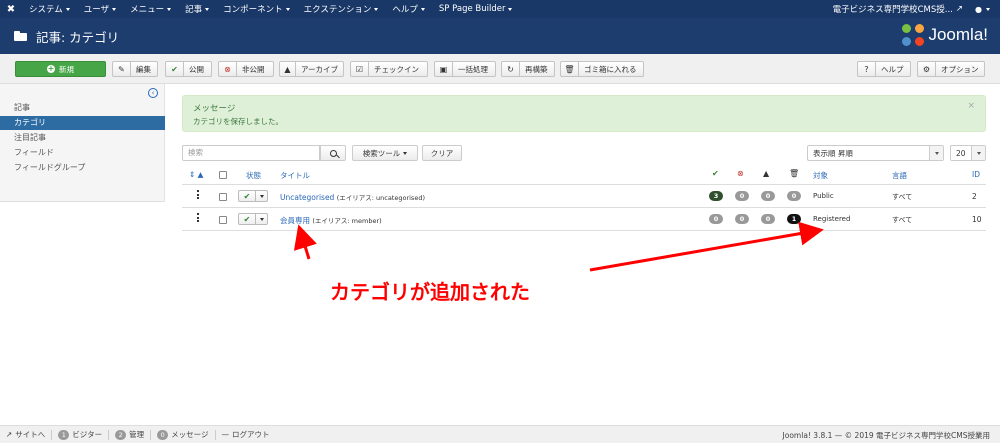 The width and height of the screenshot is (1000, 443). Describe the element at coordinates (295, 220) in the screenshot. I see `category-title-link: 会員専用` at that location.